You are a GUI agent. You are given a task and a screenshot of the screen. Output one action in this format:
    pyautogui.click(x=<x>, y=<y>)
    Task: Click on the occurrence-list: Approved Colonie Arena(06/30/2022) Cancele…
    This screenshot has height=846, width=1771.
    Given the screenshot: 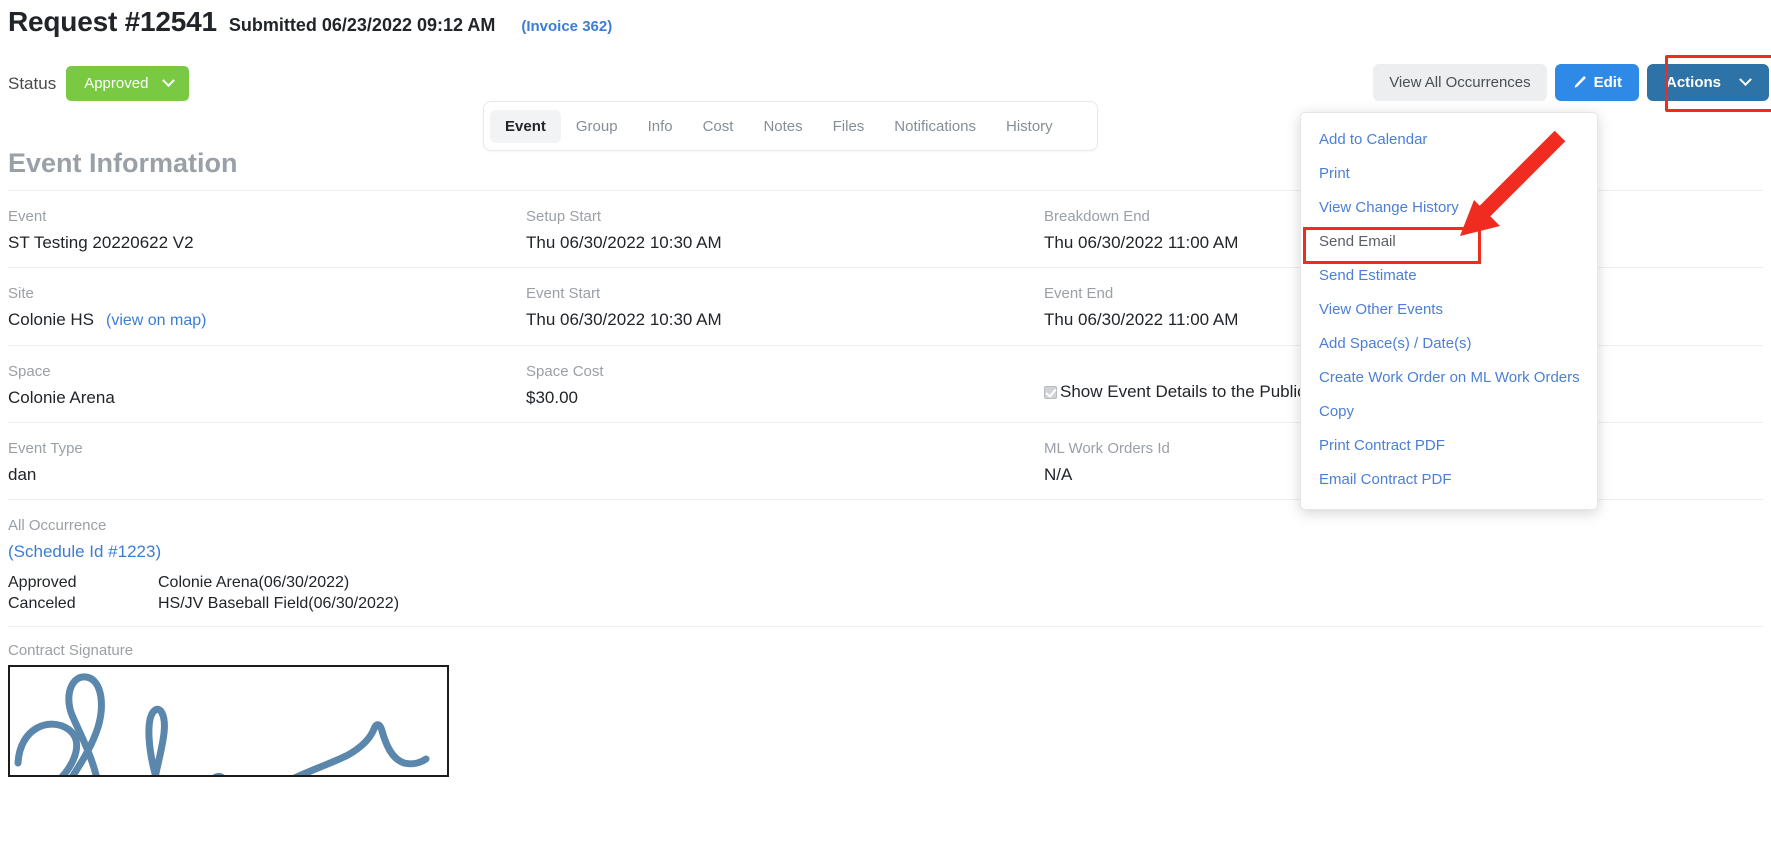 What is the action you would take?
    pyautogui.click(x=885, y=593)
    